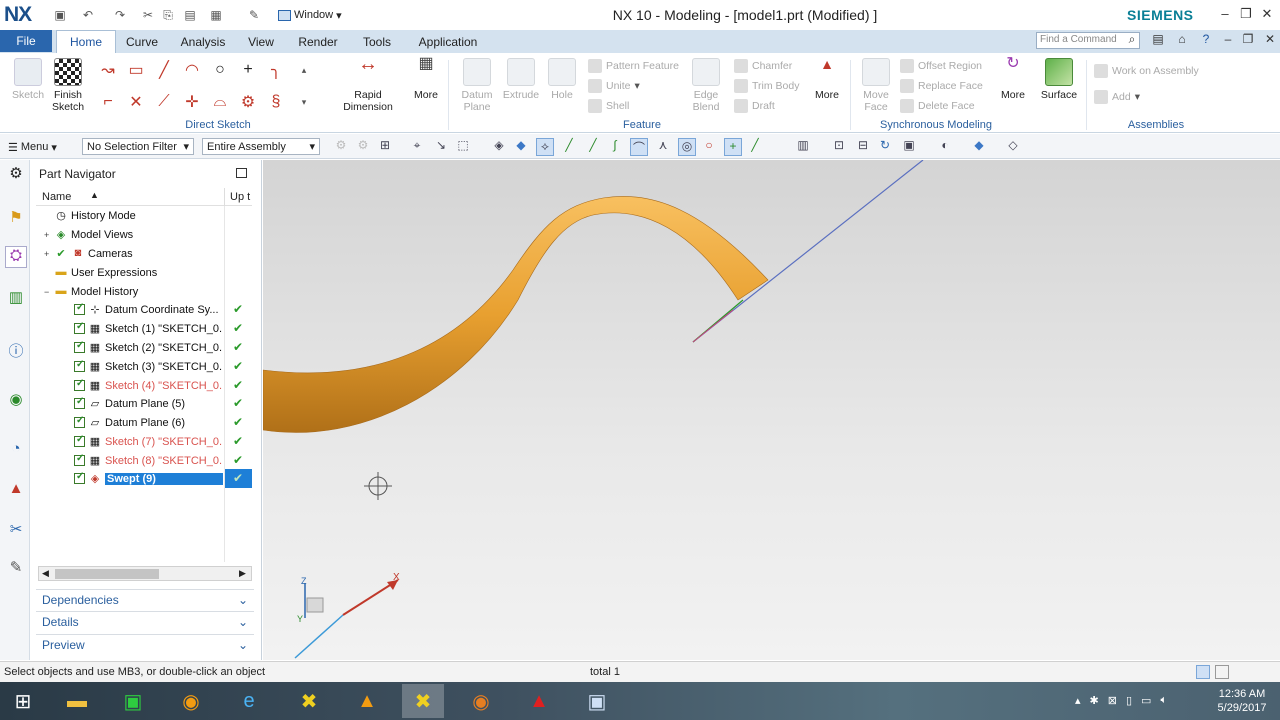 This screenshot has height=720, width=1280. I want to click on rendering-style-icon: ◐, so click(945, 147).